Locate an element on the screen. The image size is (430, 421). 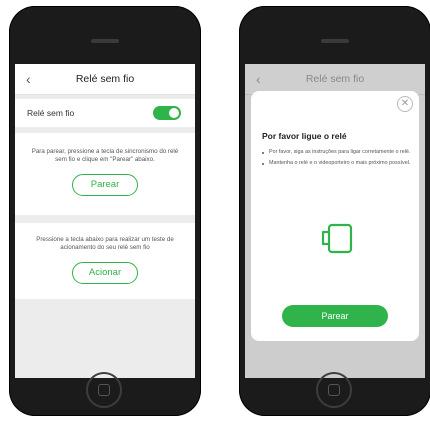
toggle-knob is located at coordinates (174, 113).